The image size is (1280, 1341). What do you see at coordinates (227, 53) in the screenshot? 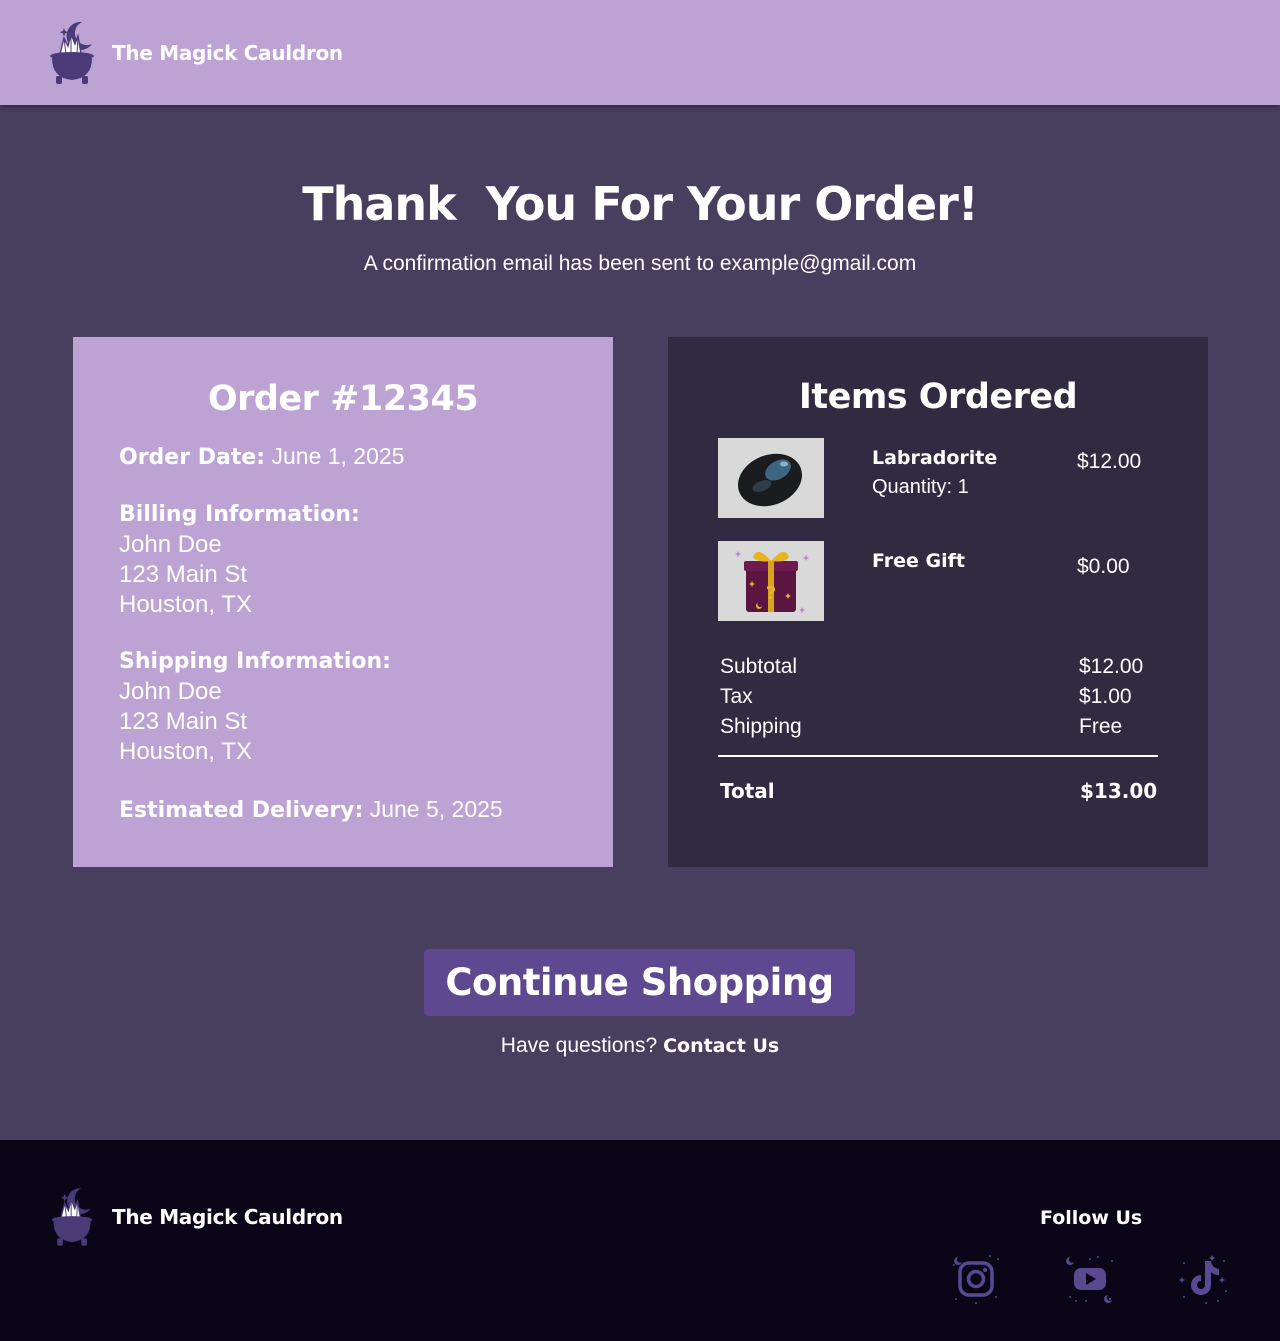
I see `brand-name: The Magick Cauldron` at bounding box center [227, 53].